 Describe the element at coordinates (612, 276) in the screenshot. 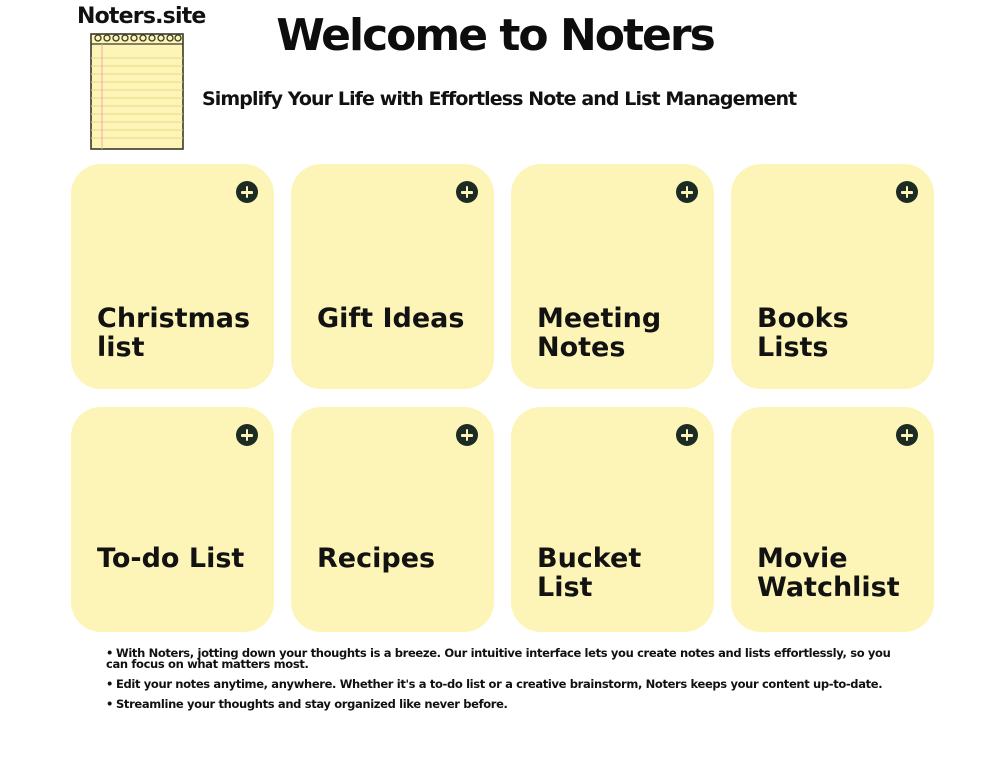

I see `card-meeting-notes: Meeting Notes` at that location.